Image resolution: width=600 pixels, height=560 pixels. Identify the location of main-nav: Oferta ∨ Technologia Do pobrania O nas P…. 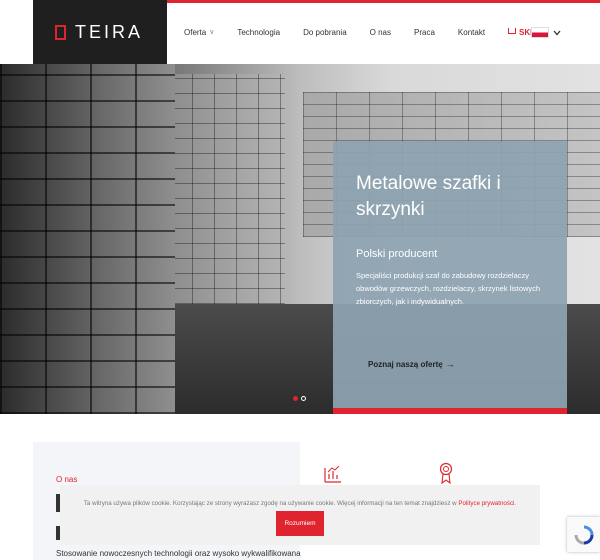
(376, 32).